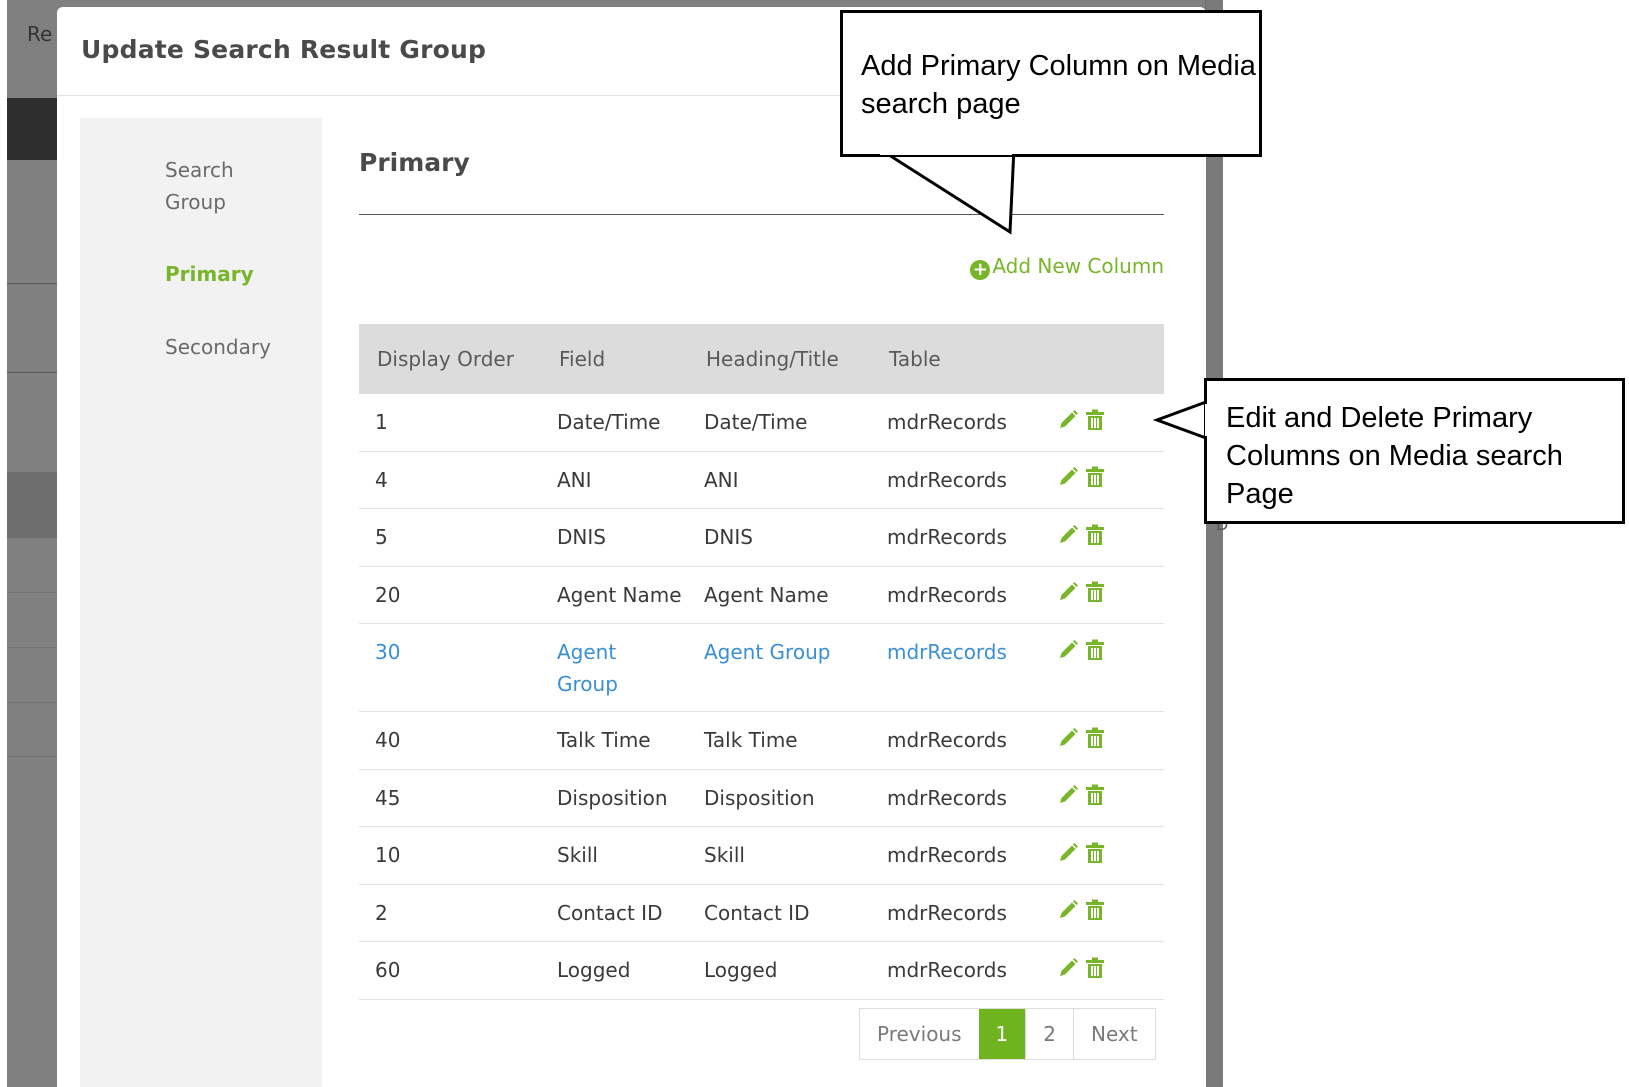  Describe the element at coordinates (956, 359) in the screenshot. I see `header-table: Table` at that location.